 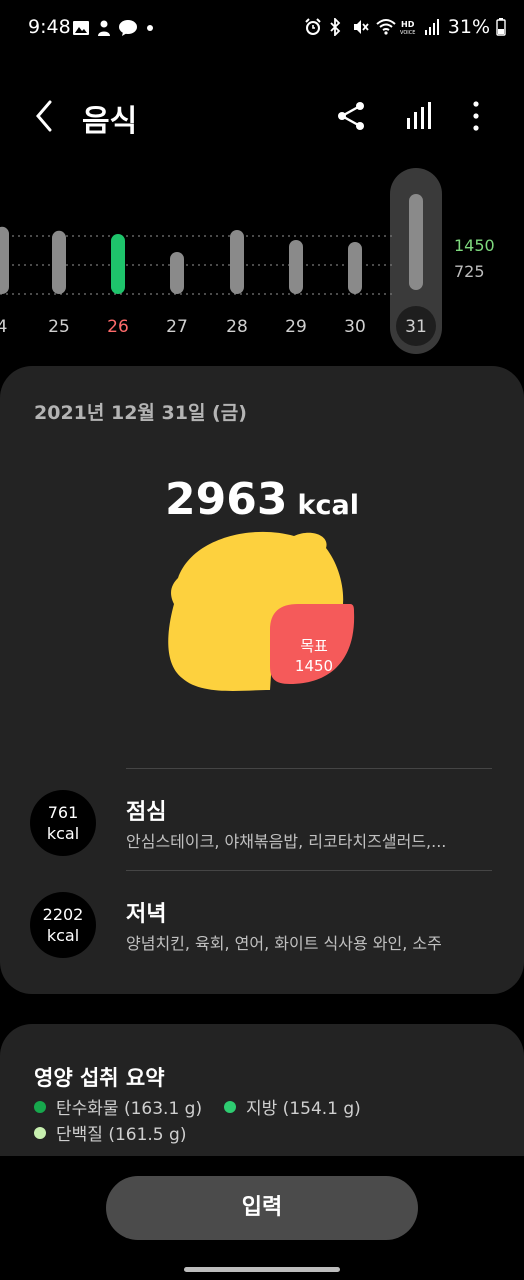 I want to click on legend-fat: 지방 (154.1 g), so click(x=292, y=1106).